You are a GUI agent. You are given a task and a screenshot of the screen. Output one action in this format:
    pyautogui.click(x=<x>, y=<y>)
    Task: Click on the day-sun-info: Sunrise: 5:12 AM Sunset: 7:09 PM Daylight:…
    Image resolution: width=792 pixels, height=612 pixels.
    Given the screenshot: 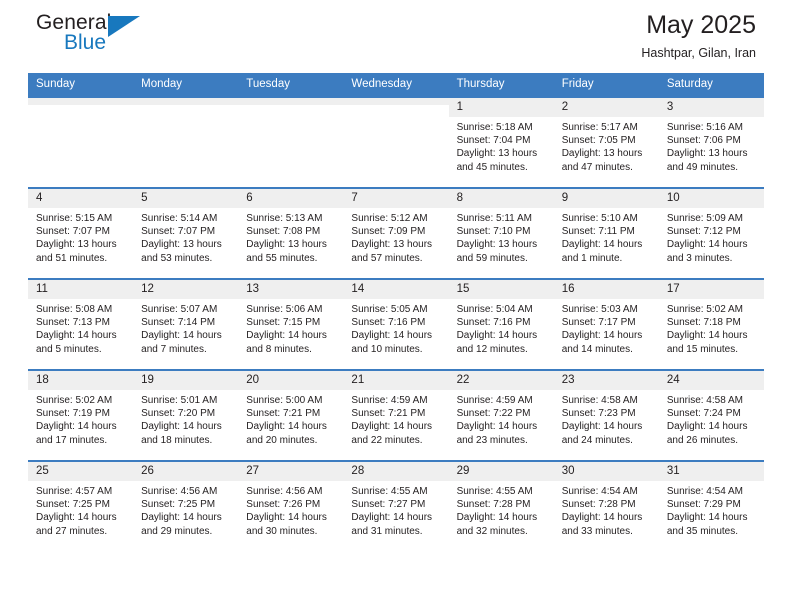 What is the action you would take?
    pyautogui.click(x=395, y=236)
    